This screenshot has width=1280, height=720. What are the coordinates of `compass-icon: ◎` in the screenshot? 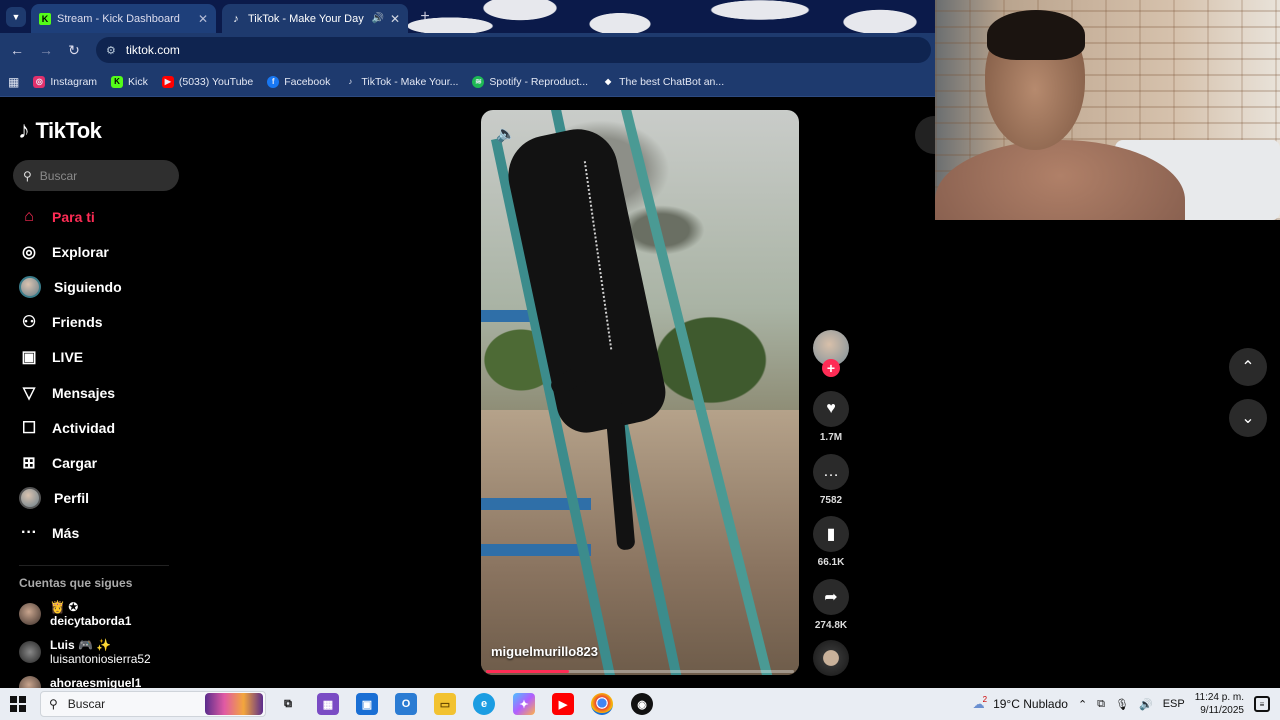 It's located at (29, 252).